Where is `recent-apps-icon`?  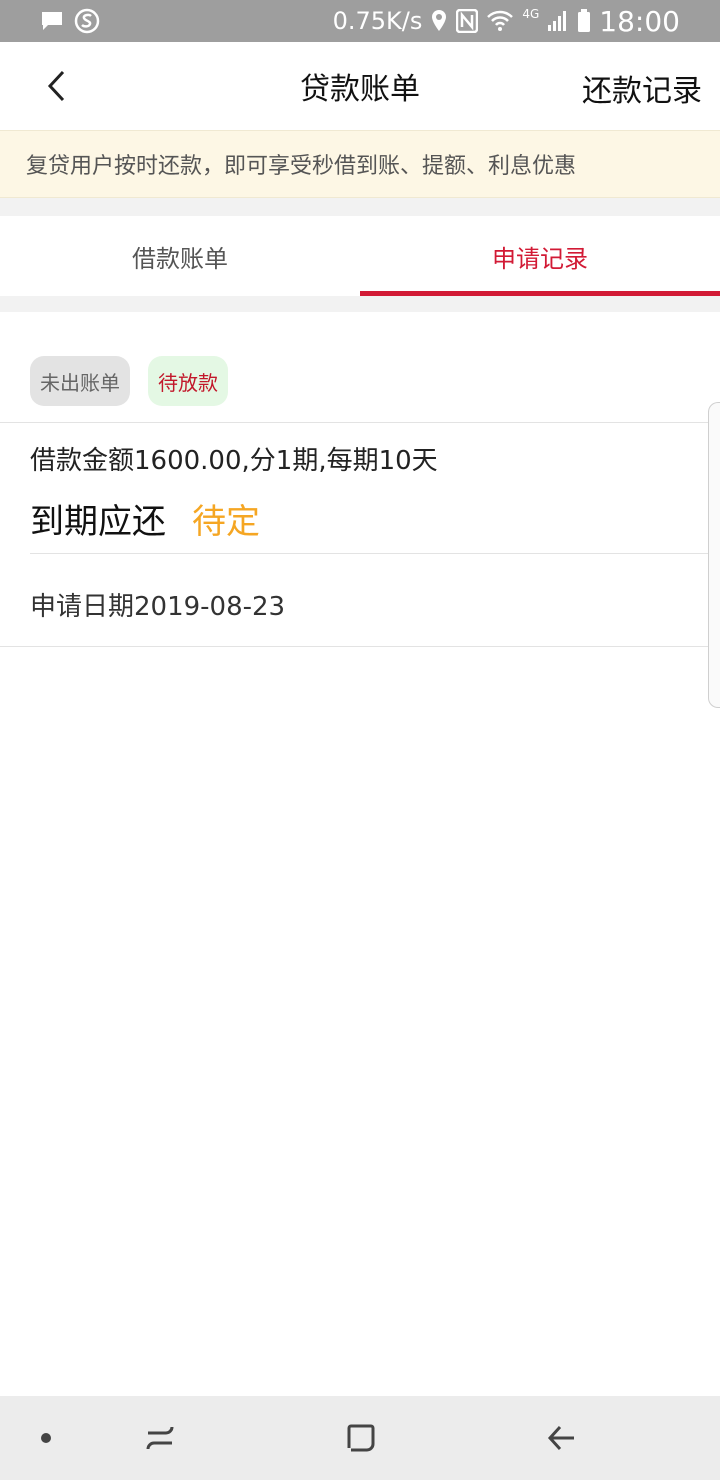 recent-apps-icon is located at coordinates (160, 1438).